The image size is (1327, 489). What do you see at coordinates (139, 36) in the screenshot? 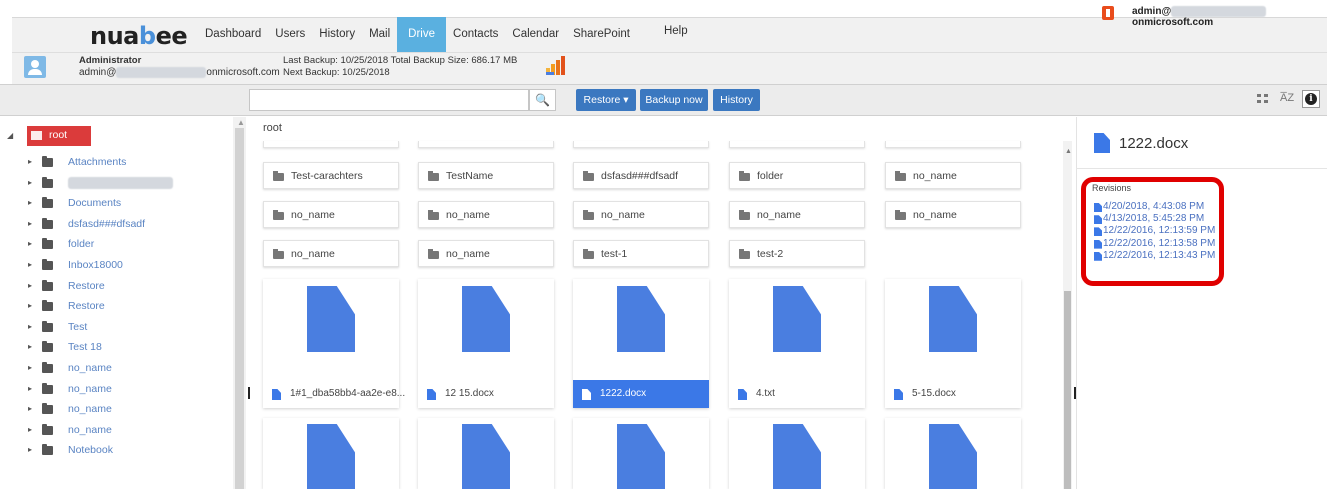
I see `nuabee-logo: nuabee` at bounding box center [139, 36].